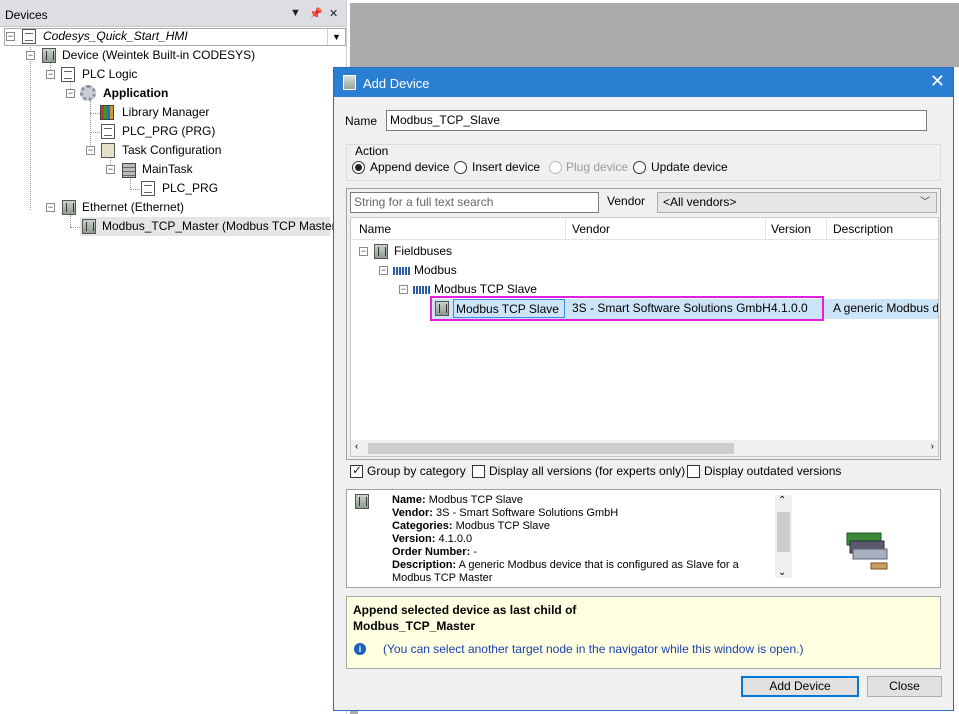 The height and width of the screenshot is (714, 959). Describe the element at coordinates (167, 169) in the screenshot. I see `tree-node-label: MainTask` at that location.